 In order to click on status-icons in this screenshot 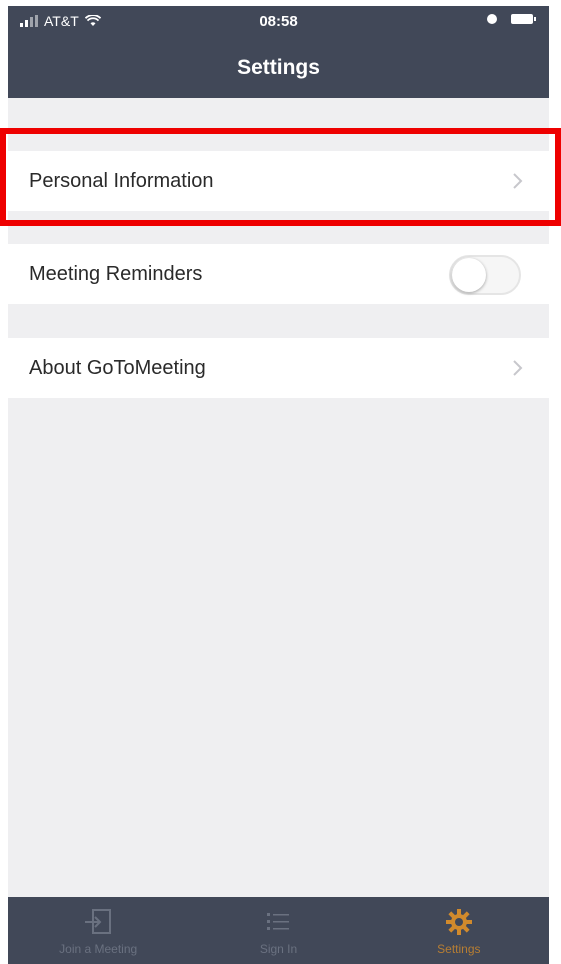, I will do `click(511, 19)`.